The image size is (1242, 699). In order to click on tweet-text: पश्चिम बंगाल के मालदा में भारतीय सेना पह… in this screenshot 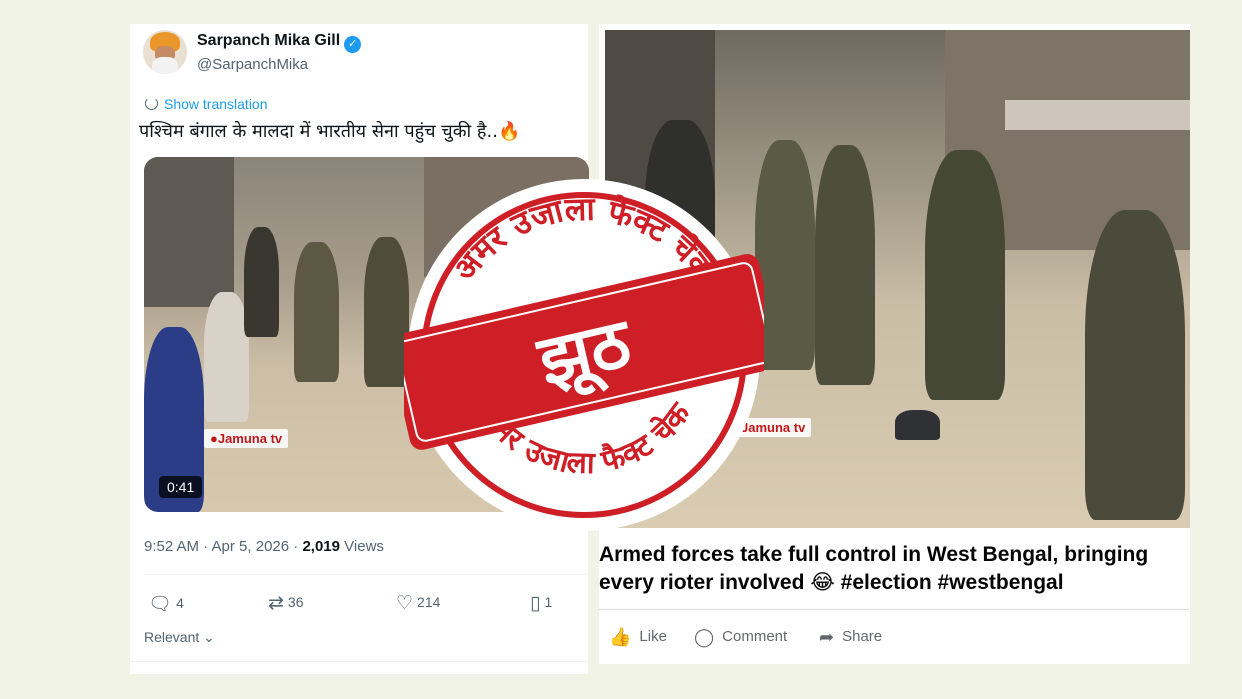, I will do `click(329, 131)`.